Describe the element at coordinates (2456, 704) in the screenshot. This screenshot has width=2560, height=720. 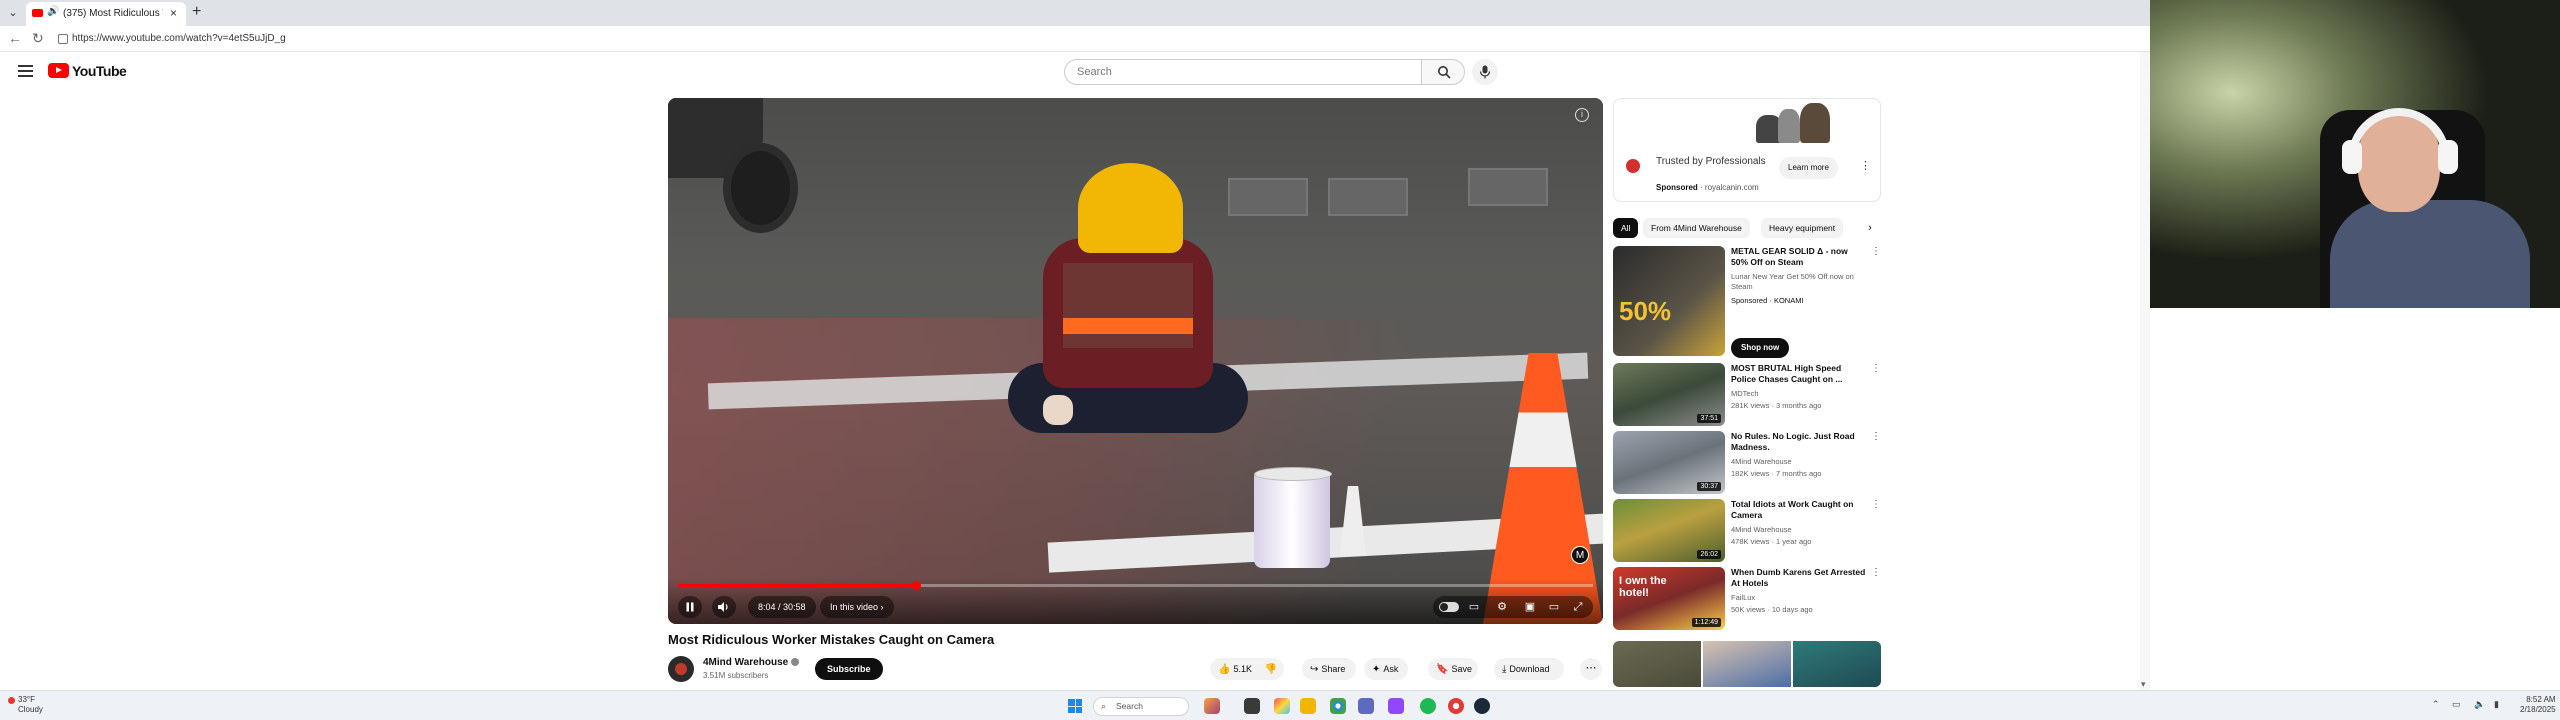
I see `network-icon: ▭` at that location.